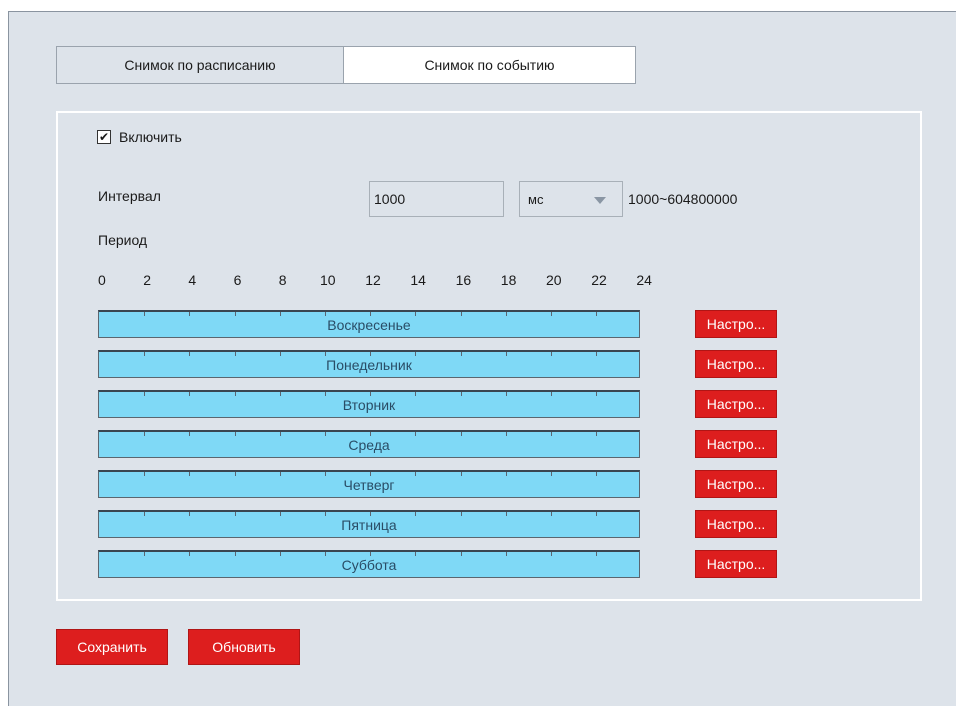  I want to click on period-label: Период, so click(123, 240).